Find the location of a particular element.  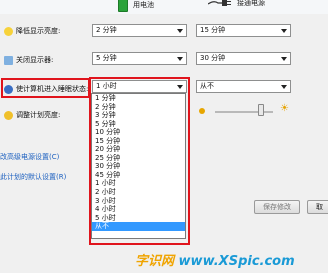

plugged-column-header: 接通电源 is located at coordinates (236, 4).